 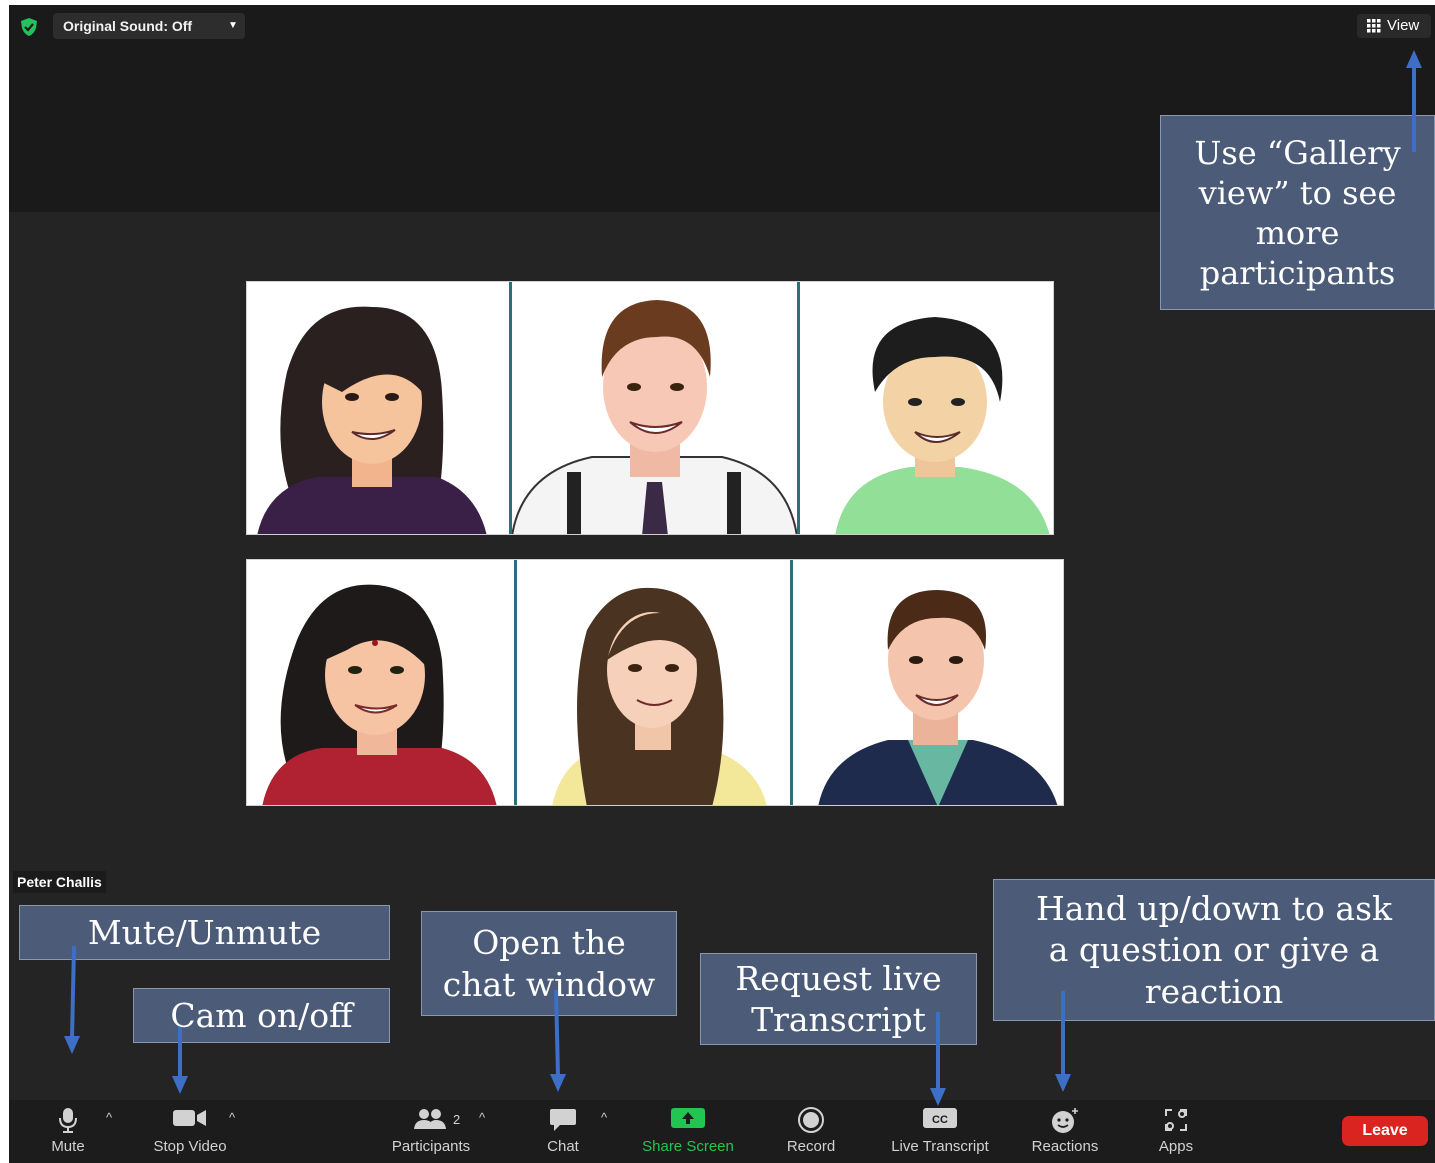 What do you see at coordinates (73, 992) in the screenshot?
I see `arrow-to-mute` at bounding box center [73, 992].